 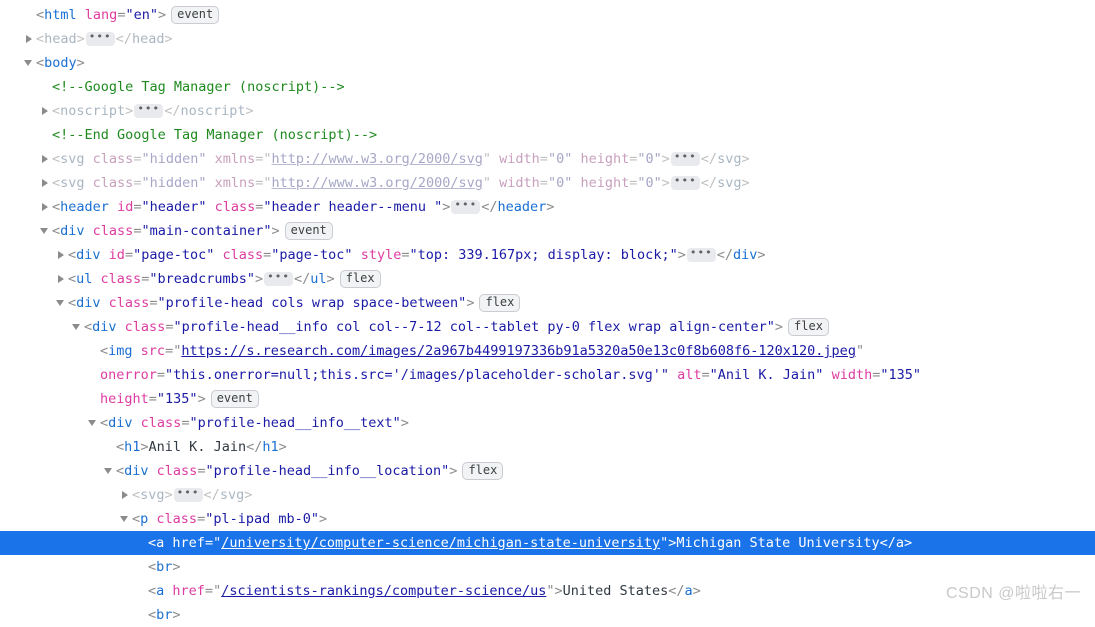 What do you see at coordinates (217, 591) in the screenshot?
I see `token-punct: "` at bounding box center [217, 591].